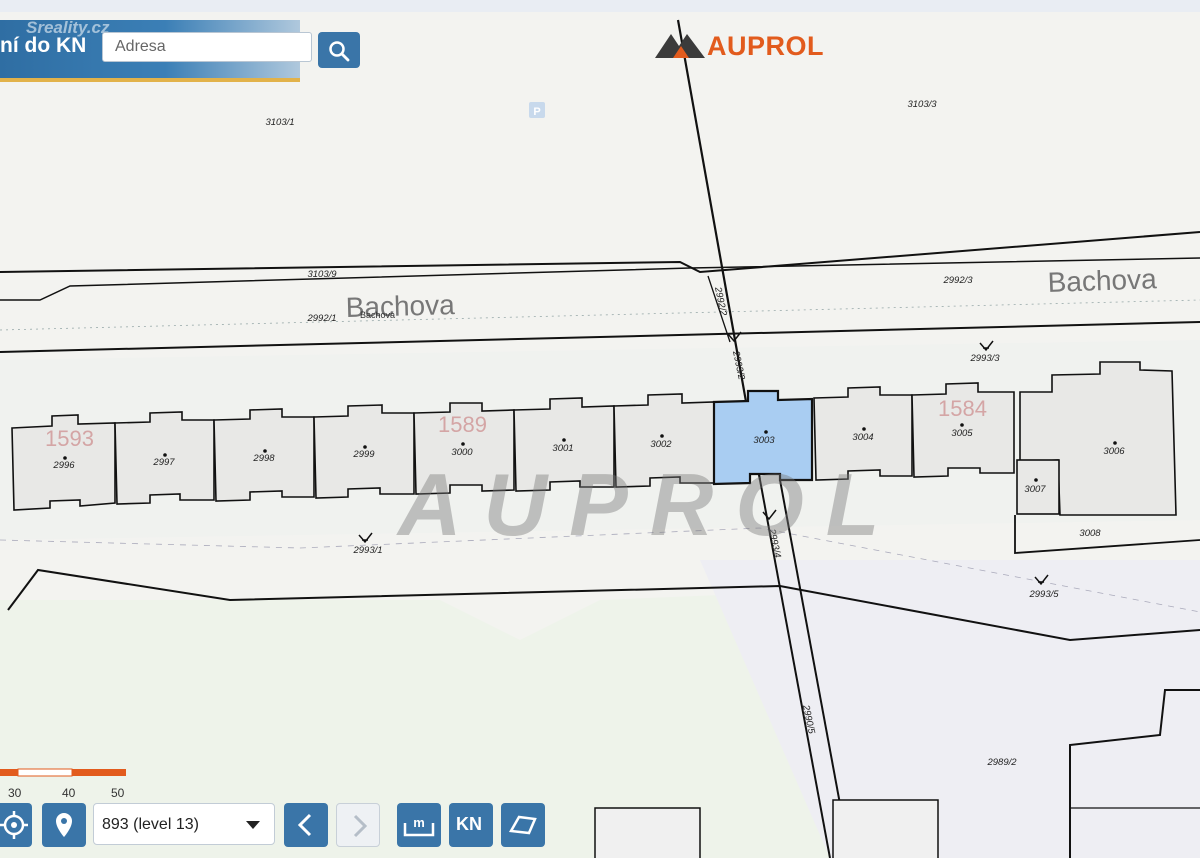 This screenshot has height=858, width=1200. Describe the element at coordinates (962, 408) in the screenshot. I see `house-number: 1584` at that location.